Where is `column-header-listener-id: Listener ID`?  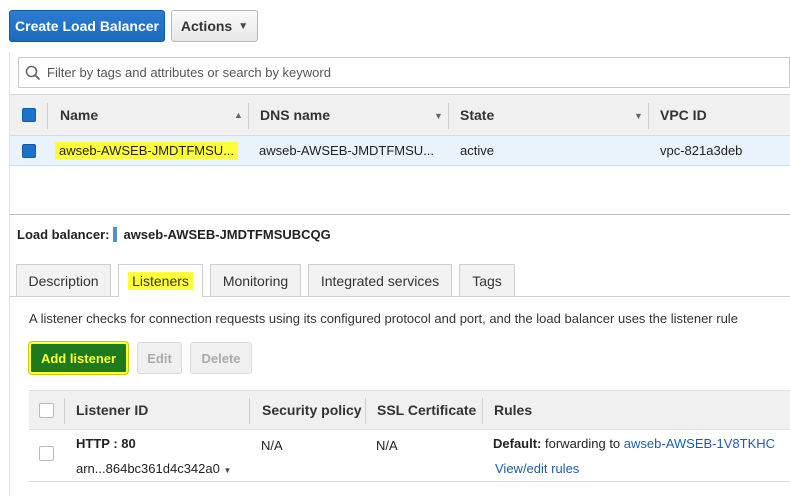
column-header-listener-id: Listener ID is located at coordinates (112, 410).